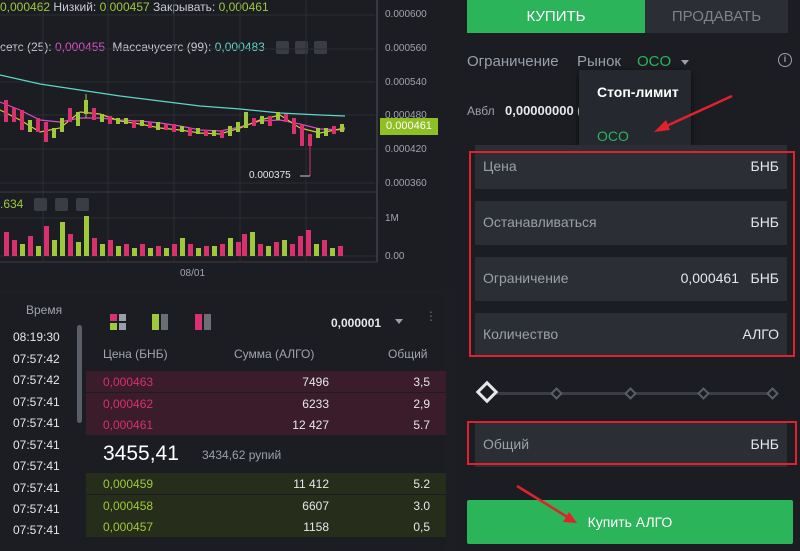 The image size is (800, 551). What do you see at coordinates (266, 381) in the screenshot?
I see `ask-row: 0,000463 7496 3,5` at bounding box center [266, 381].